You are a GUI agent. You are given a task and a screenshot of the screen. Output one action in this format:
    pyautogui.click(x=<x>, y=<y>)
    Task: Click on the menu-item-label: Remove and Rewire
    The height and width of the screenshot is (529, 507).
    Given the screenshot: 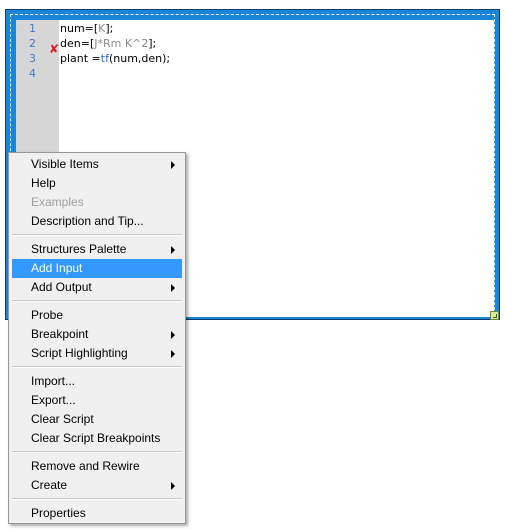 What is the action you would take?
    pyautogui.click(x=85, y=466)
    